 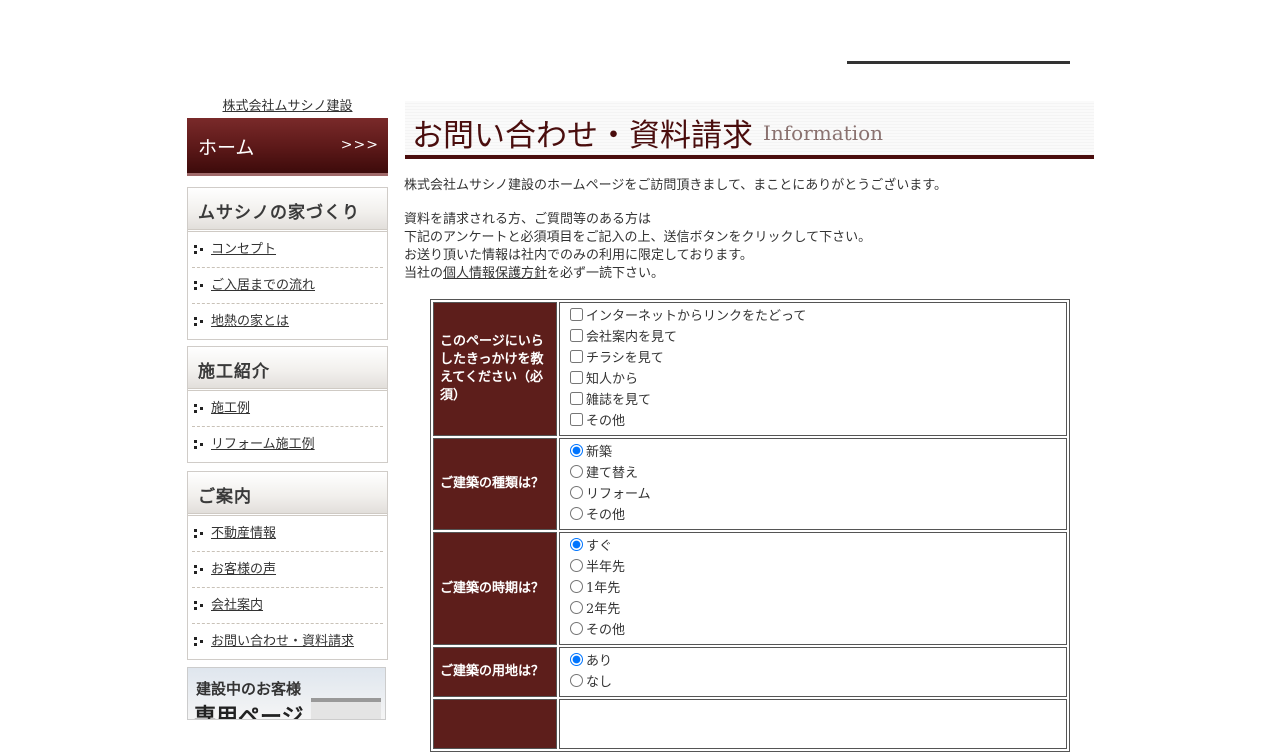 What do you see at coordinates (495, 369) in the screenshot?
I see `question-label: このページにいらしたきっかけを教えてください（必須）` at bounding box center [495, 369].